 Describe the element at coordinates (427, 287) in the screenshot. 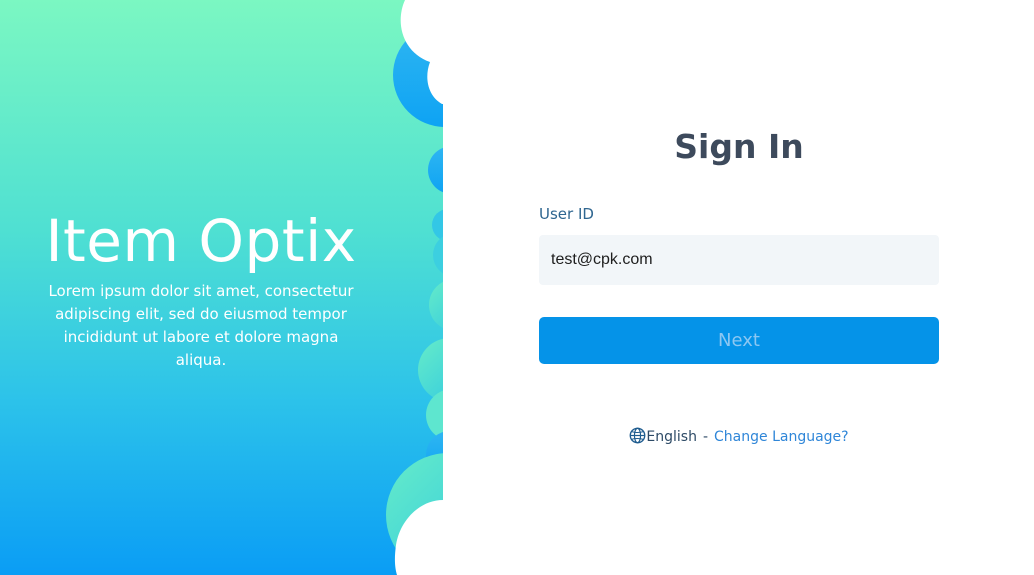

I see `cloud-edge` at that location.